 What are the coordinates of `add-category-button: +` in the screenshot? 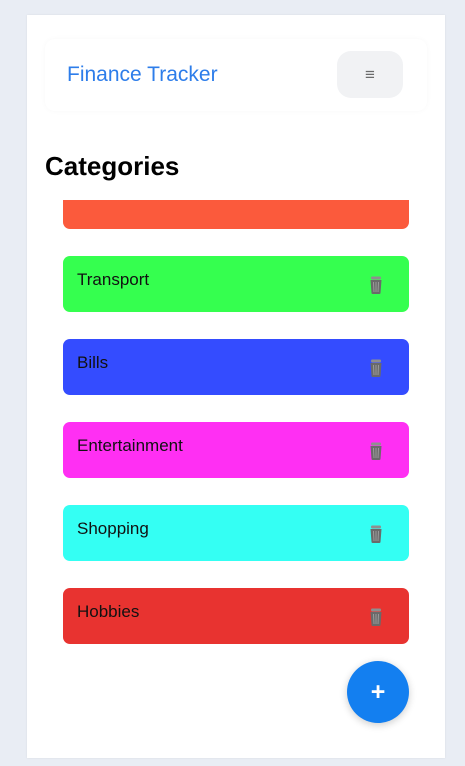 It's located at (378, 692).